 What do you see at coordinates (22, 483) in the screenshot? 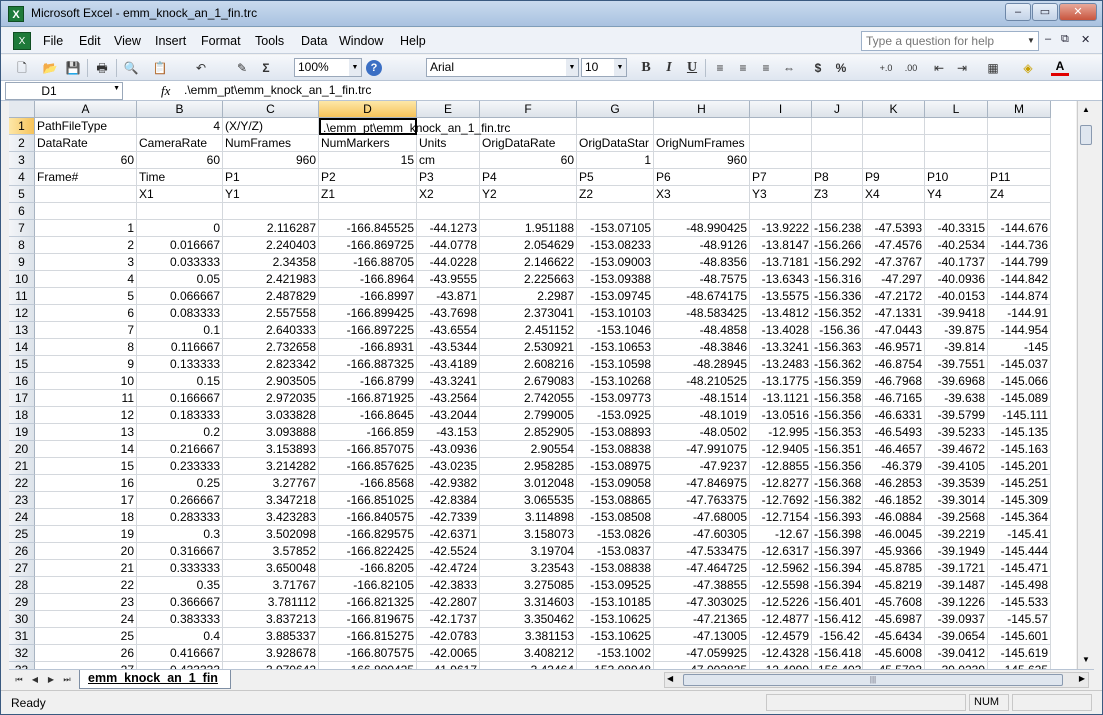
I see `row-header: 22` at bounding box center [22, 483].